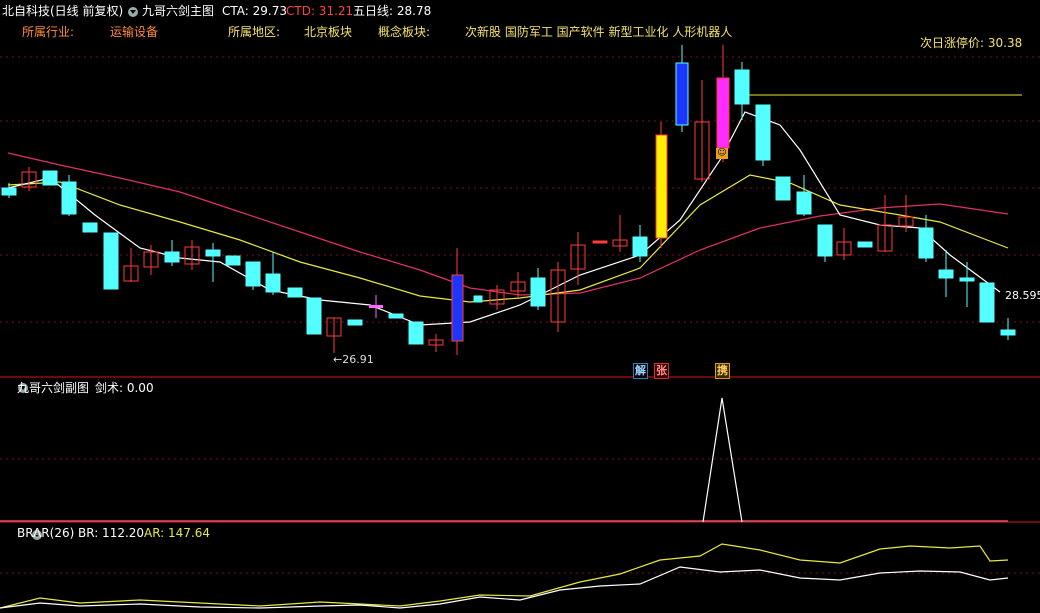 This screenshot has width=1040, height=613. Describe the element at coordinates (722, 153) in the screenshot. I see `event-marker-icon: ☺` at that location.